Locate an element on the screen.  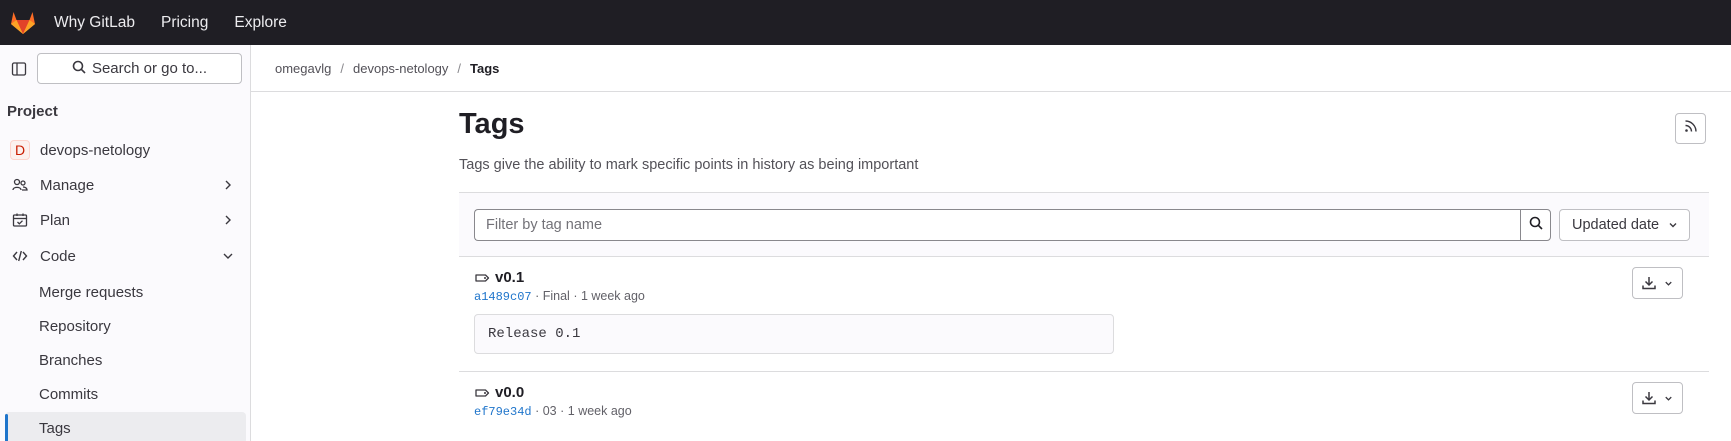
tag-name: v0.0 is located at coordinates (499, 392).